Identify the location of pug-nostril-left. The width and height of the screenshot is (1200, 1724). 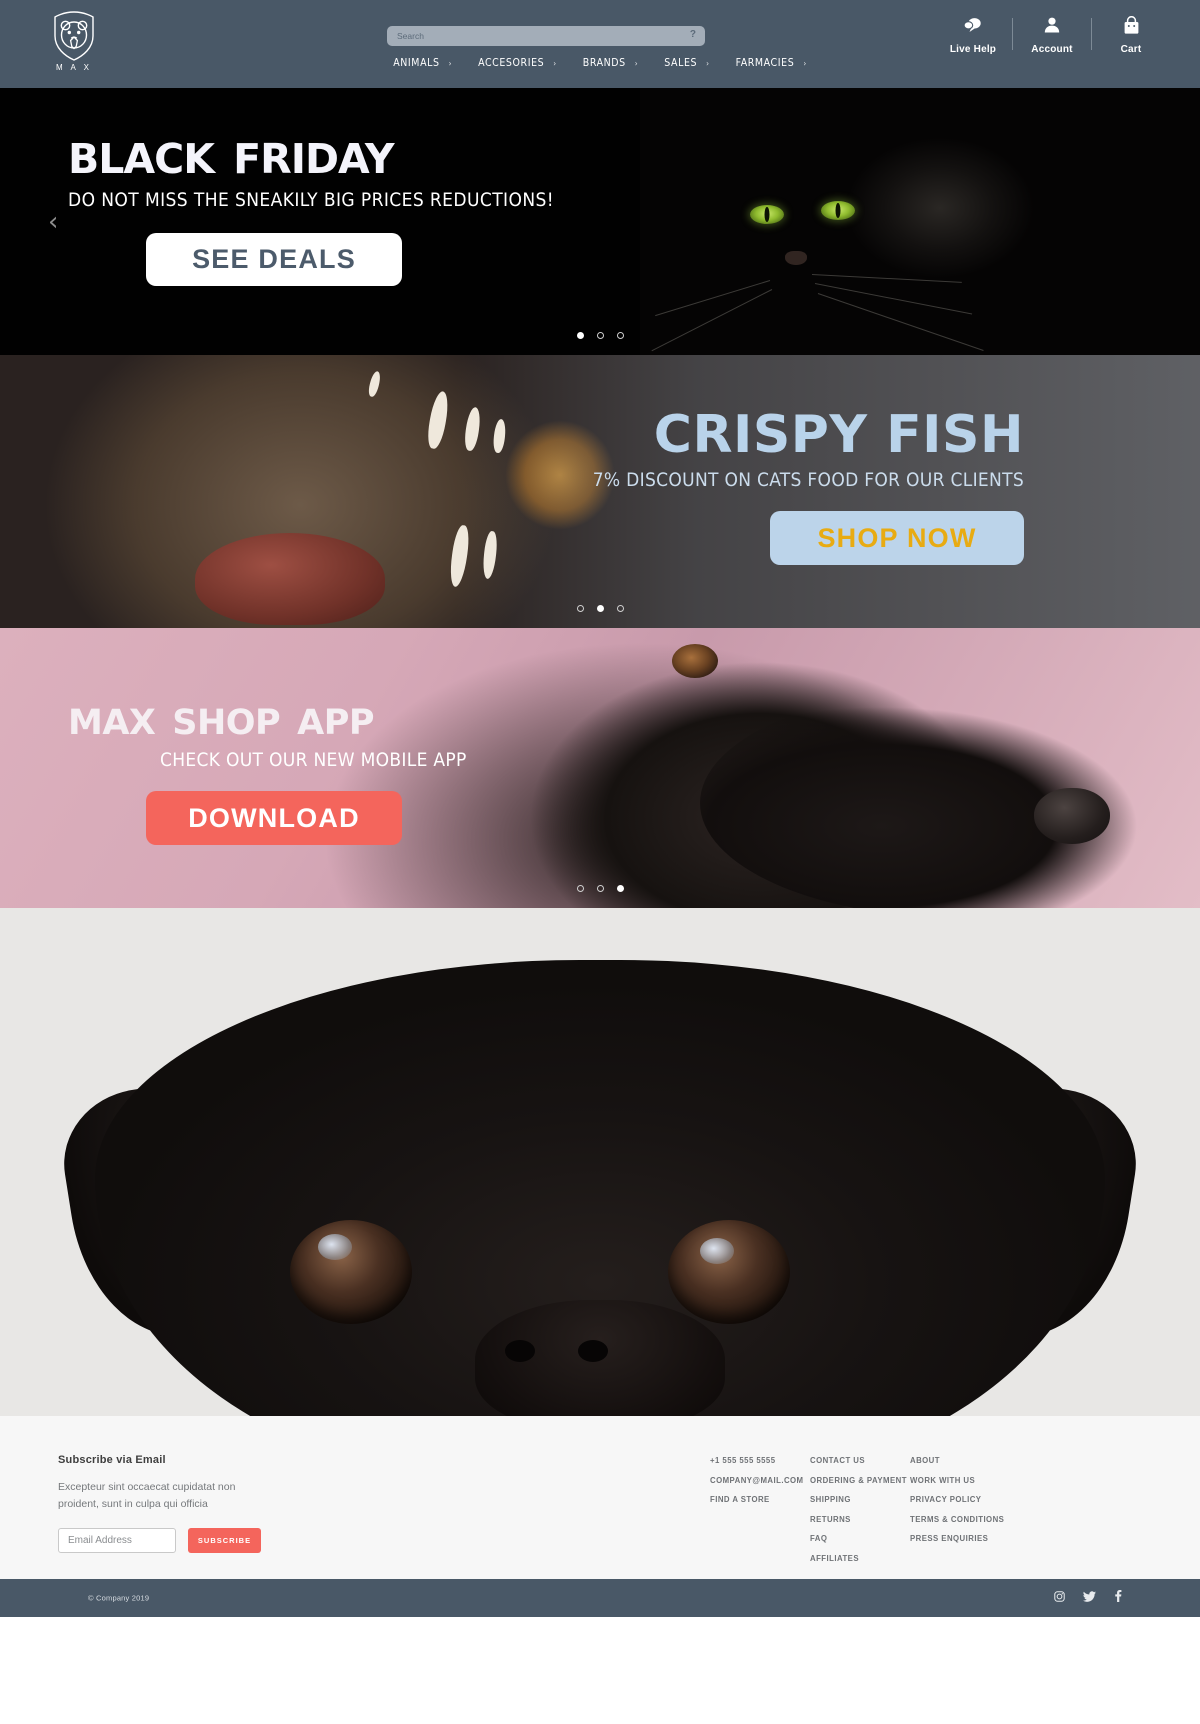
(520, 1351).